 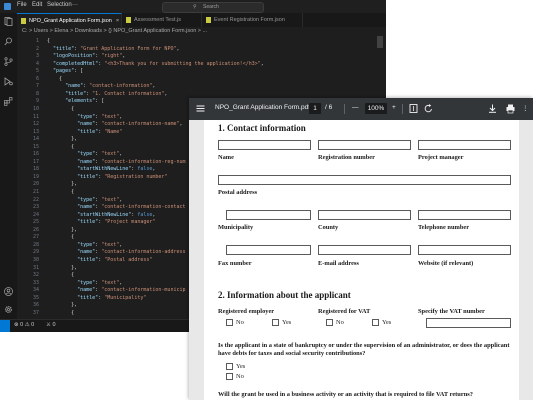 I want to click on bankruptcy-no-checkbox, so click(x=229, y=376).